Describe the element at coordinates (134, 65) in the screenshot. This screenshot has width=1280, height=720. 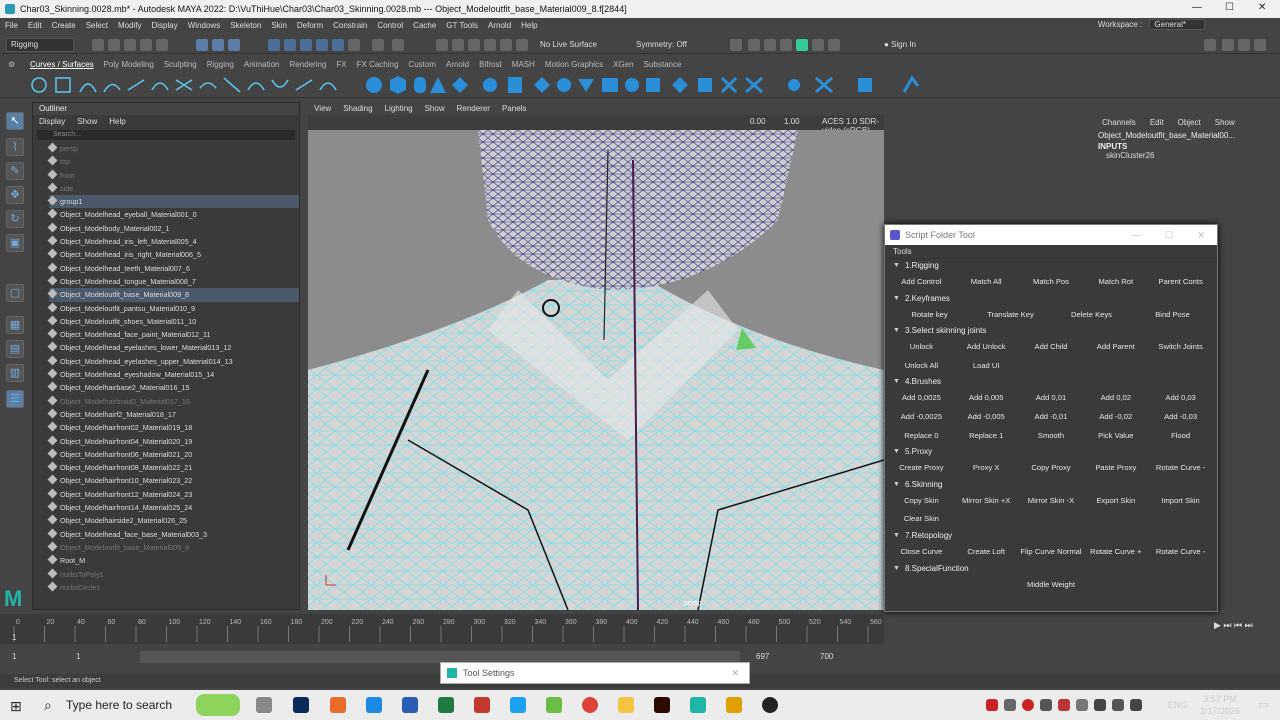
I see `shelf-tab-poly: Poly Modeling` at that location.